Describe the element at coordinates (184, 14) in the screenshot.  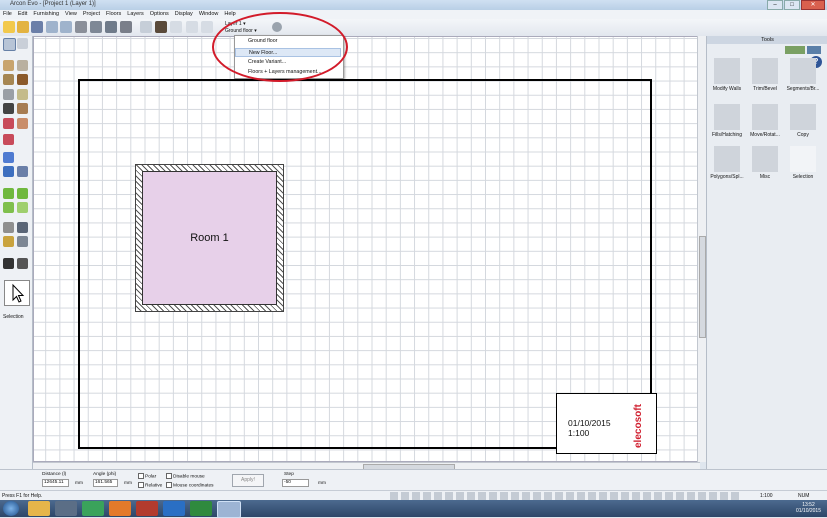
I see `menu-display: Display` at that location.